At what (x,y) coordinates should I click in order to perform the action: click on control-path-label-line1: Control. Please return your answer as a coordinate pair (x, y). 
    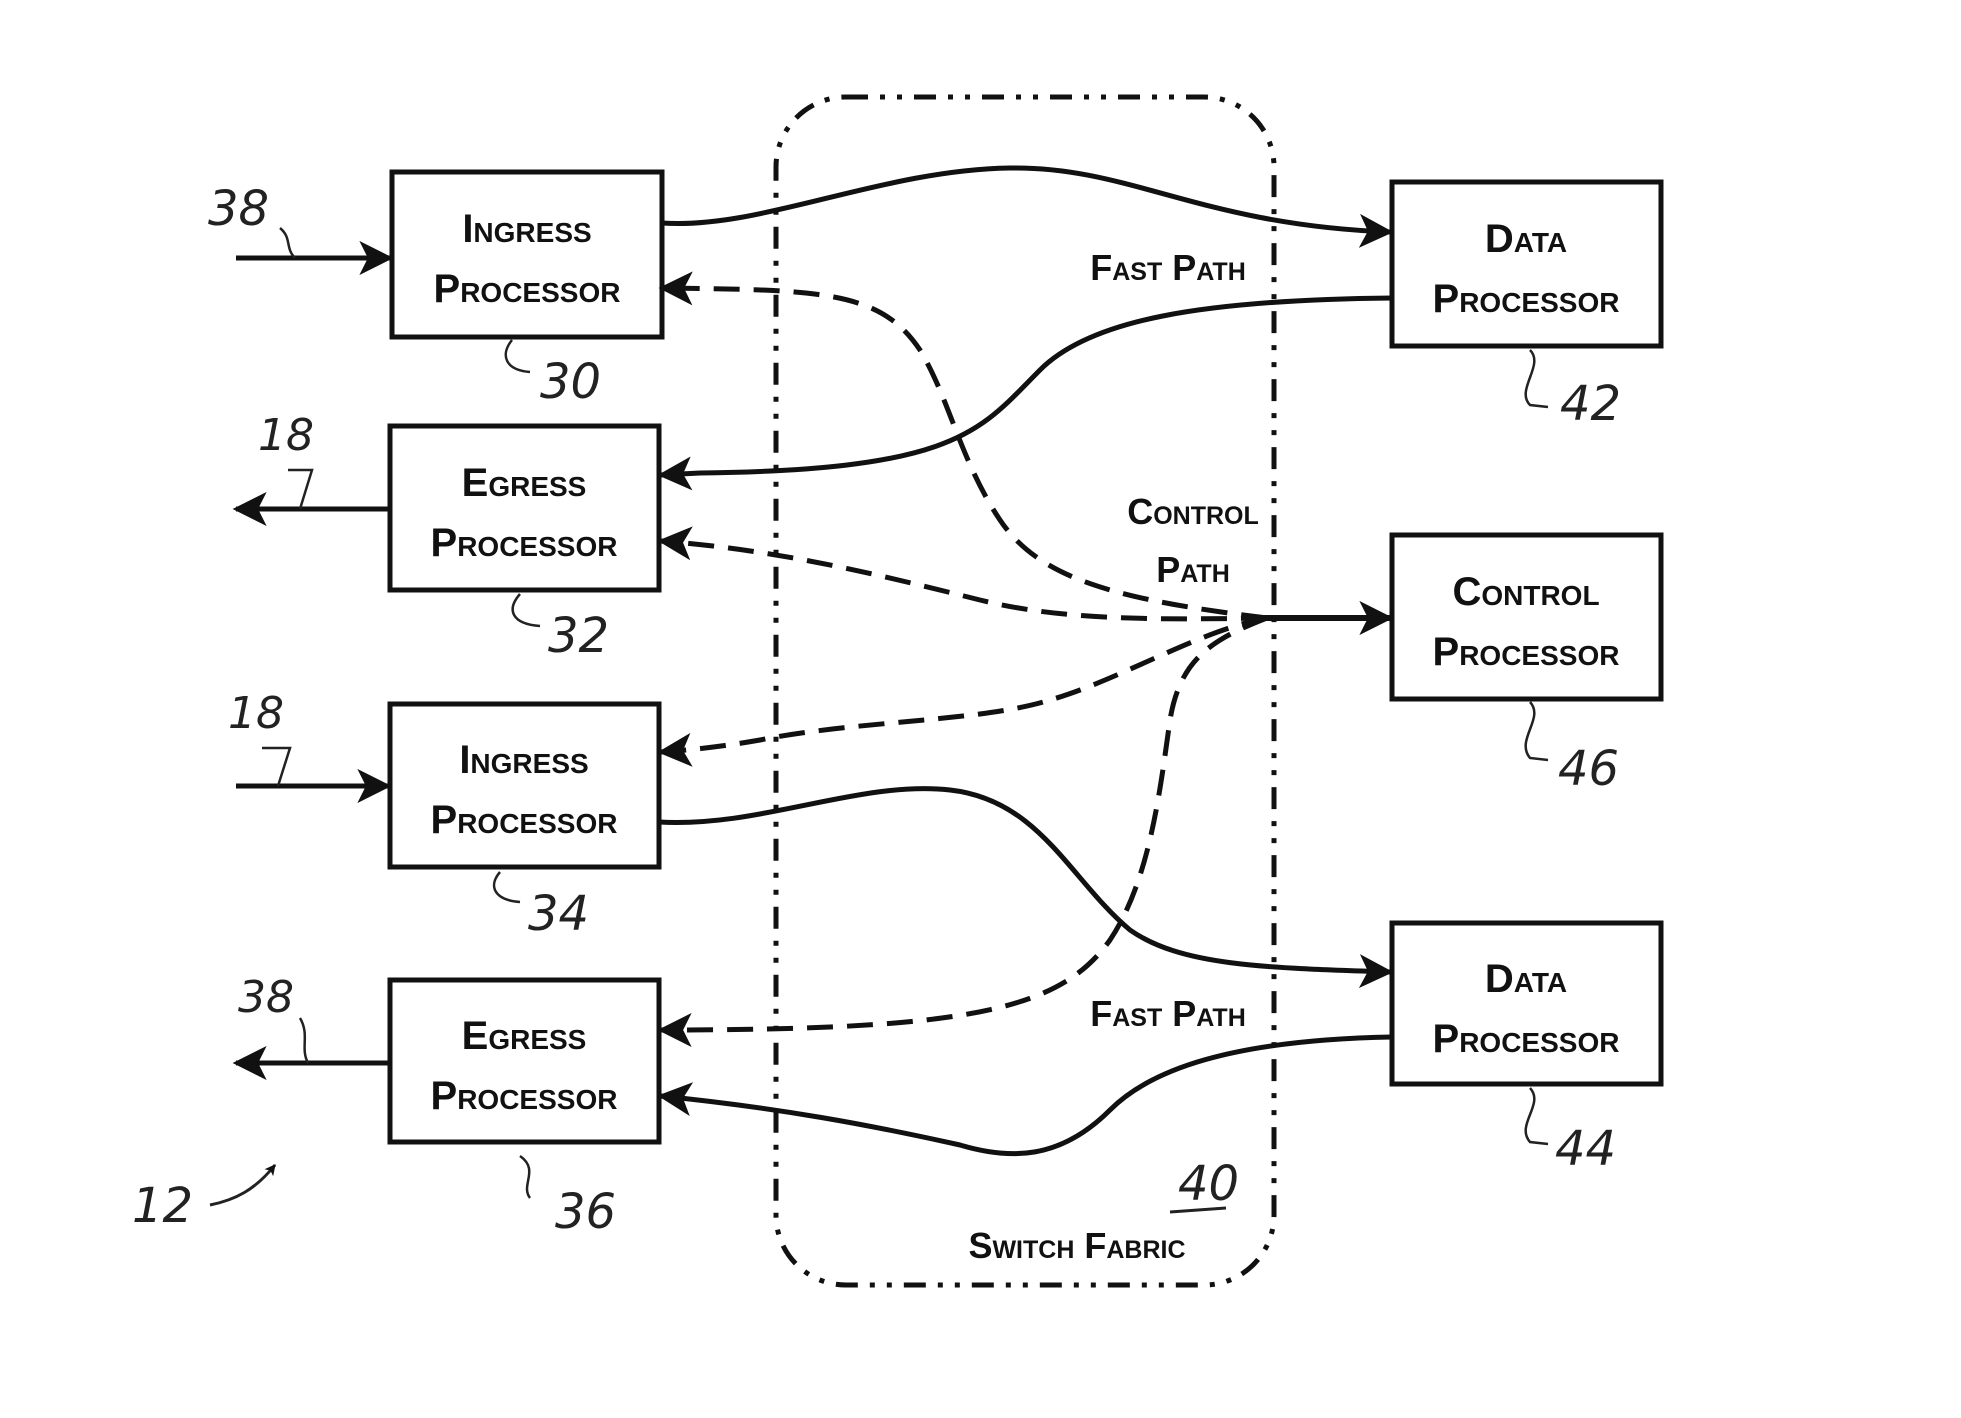
    Looking at the image, I should click on (1193, 511).